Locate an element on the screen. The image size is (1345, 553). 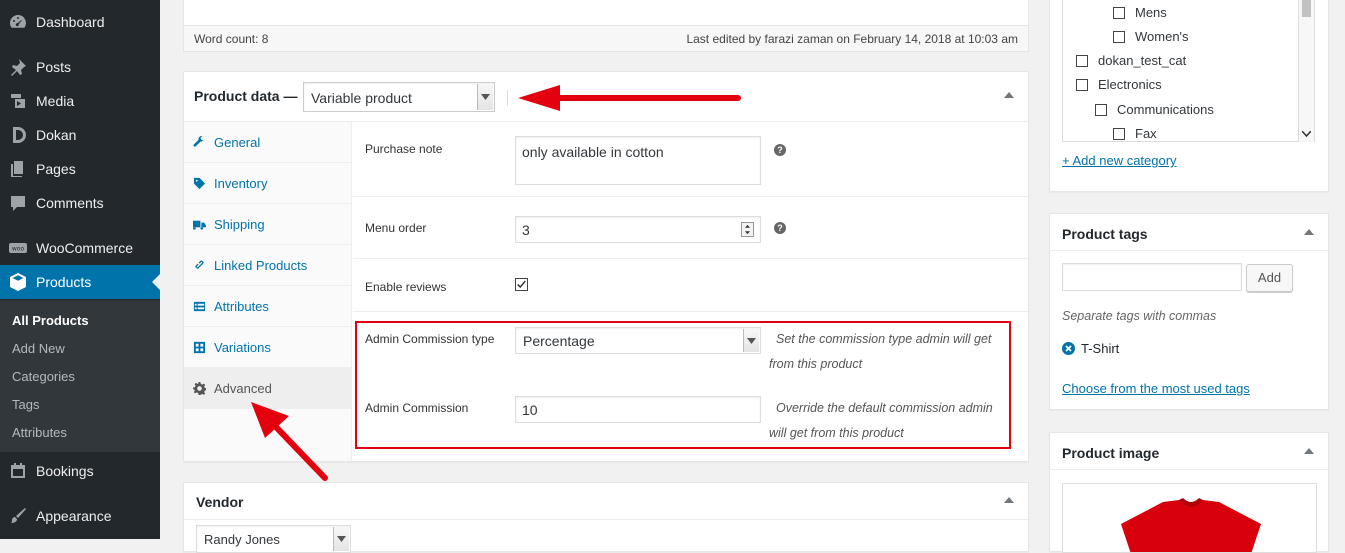
menu-posts: Posts is located at coordinates (80, 67).